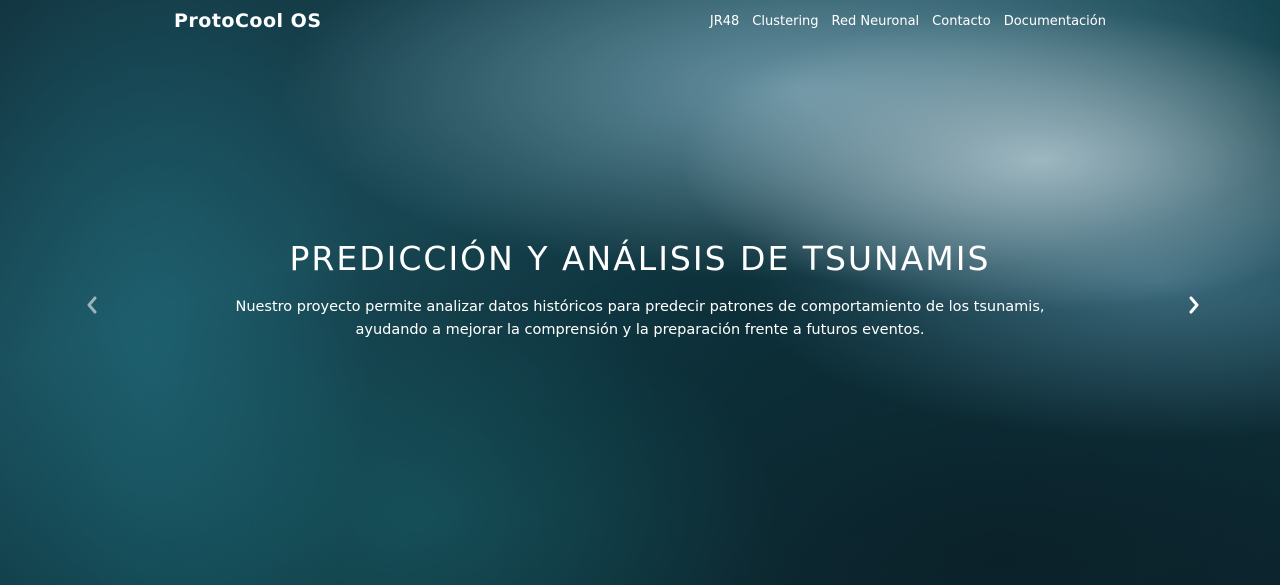 The height and width of the screenshot is (585, 1280). What do you see at coordinates (640, 258) in the screenshot?
I see `hero-title: PREDICCIÓN Y ANÁLISIS DE TSUNAMIS` at bounding box center [640, 258].